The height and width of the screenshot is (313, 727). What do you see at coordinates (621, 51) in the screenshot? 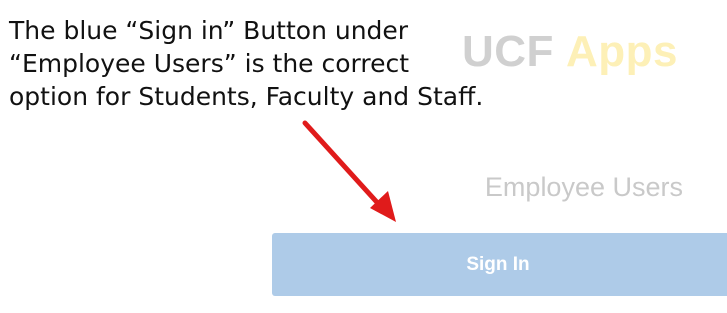
I see `logo-apps-text: Apps` at bounding box center [621, 51].